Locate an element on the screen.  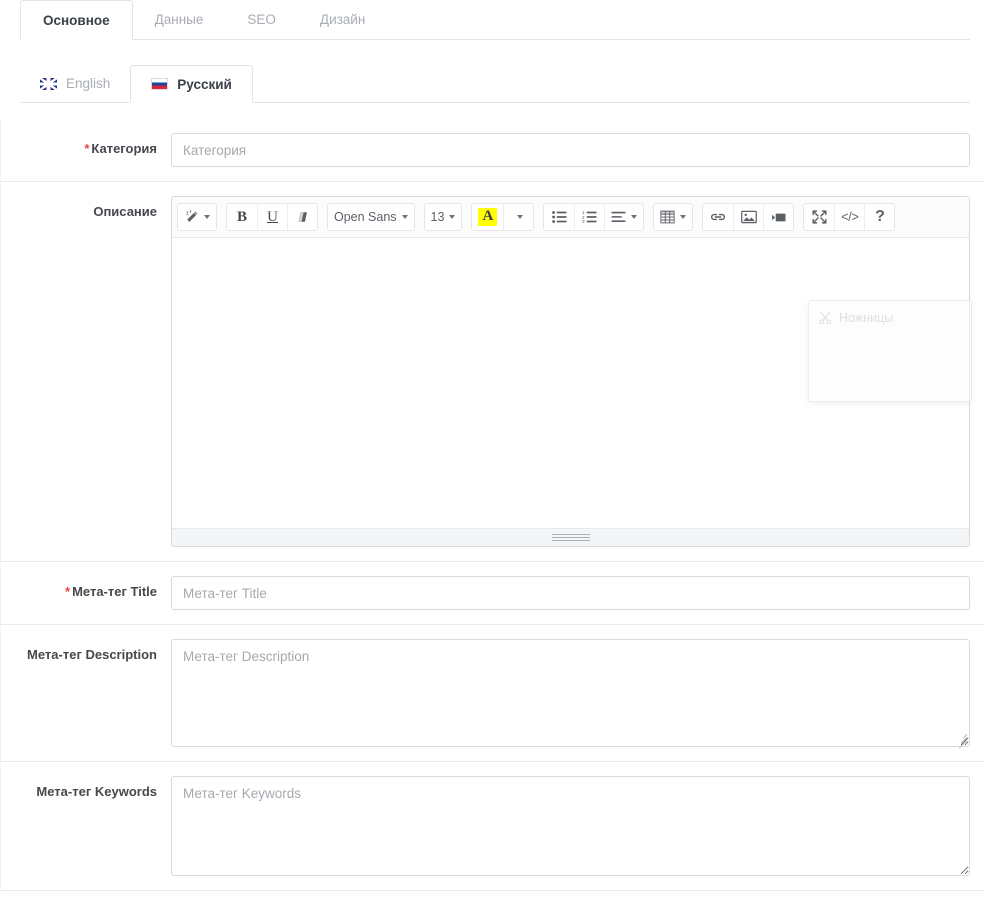
tab-dizayn: Дизайн is located at coordinates (342, 19).